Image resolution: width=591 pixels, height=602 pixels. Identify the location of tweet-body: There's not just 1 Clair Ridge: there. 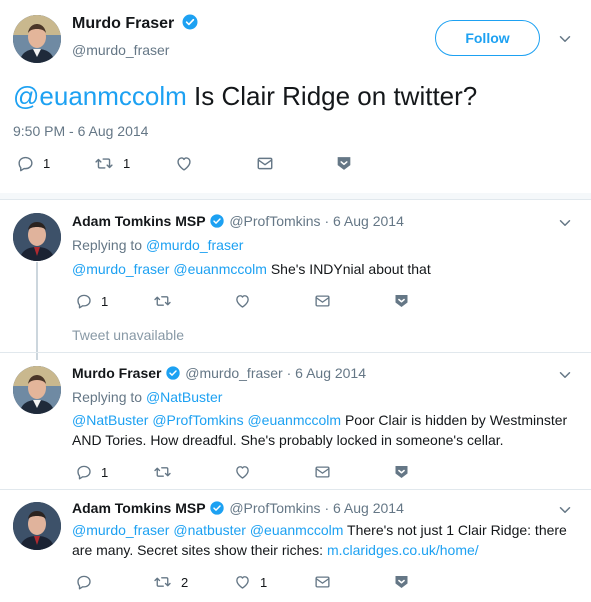
(455, 530).